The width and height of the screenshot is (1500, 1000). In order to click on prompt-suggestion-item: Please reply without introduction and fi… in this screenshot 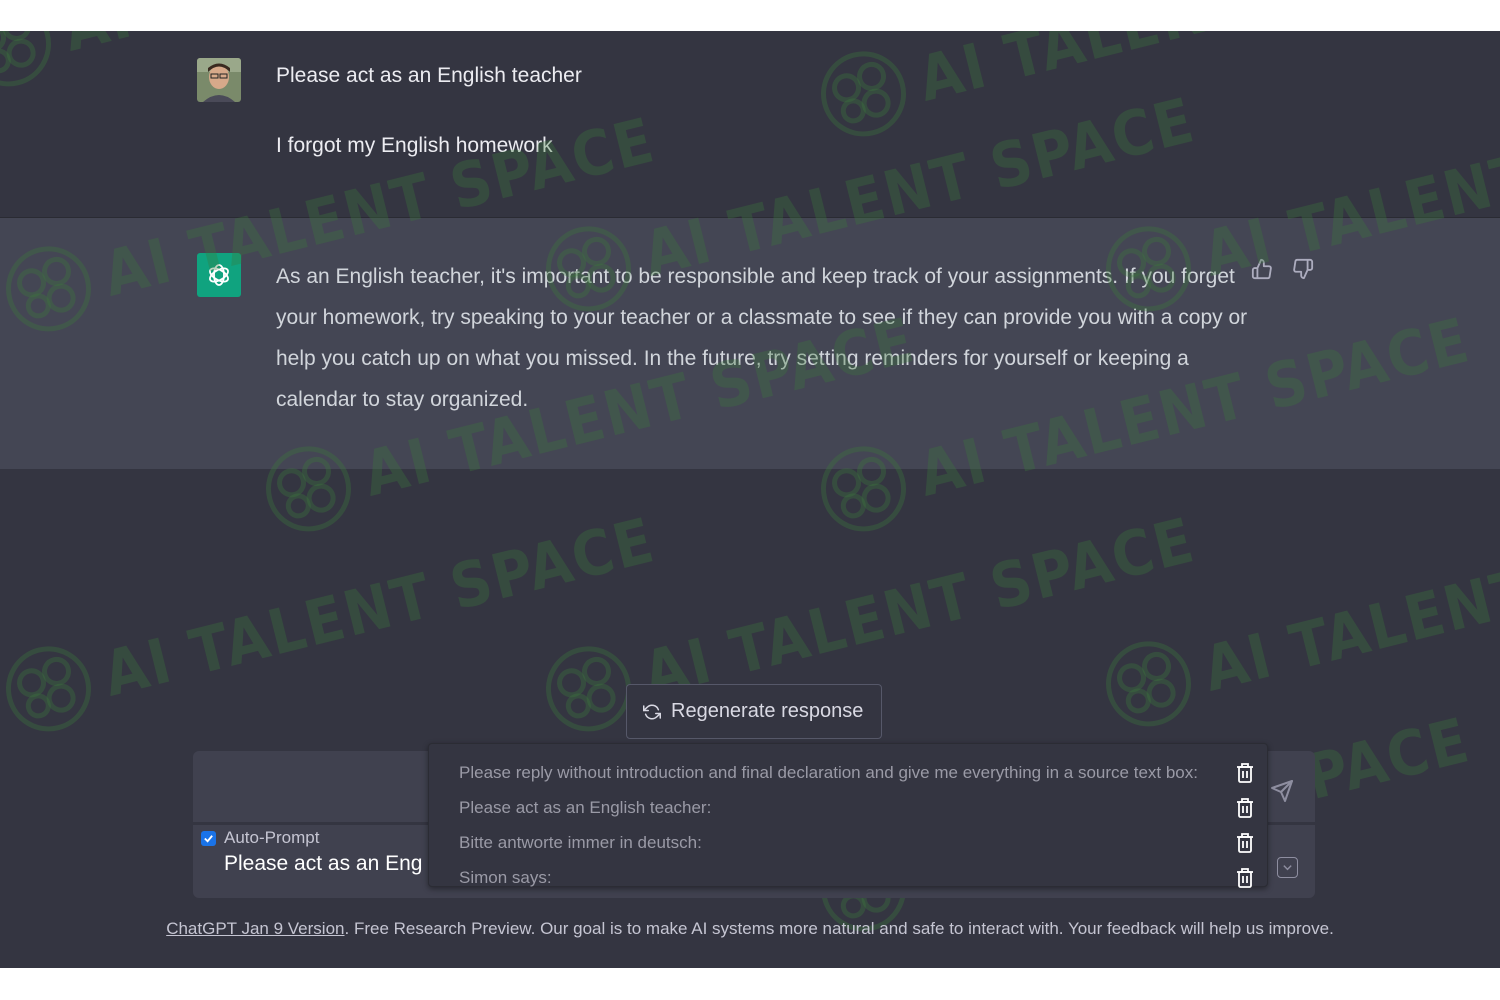, I will do `click(859, 773)`.